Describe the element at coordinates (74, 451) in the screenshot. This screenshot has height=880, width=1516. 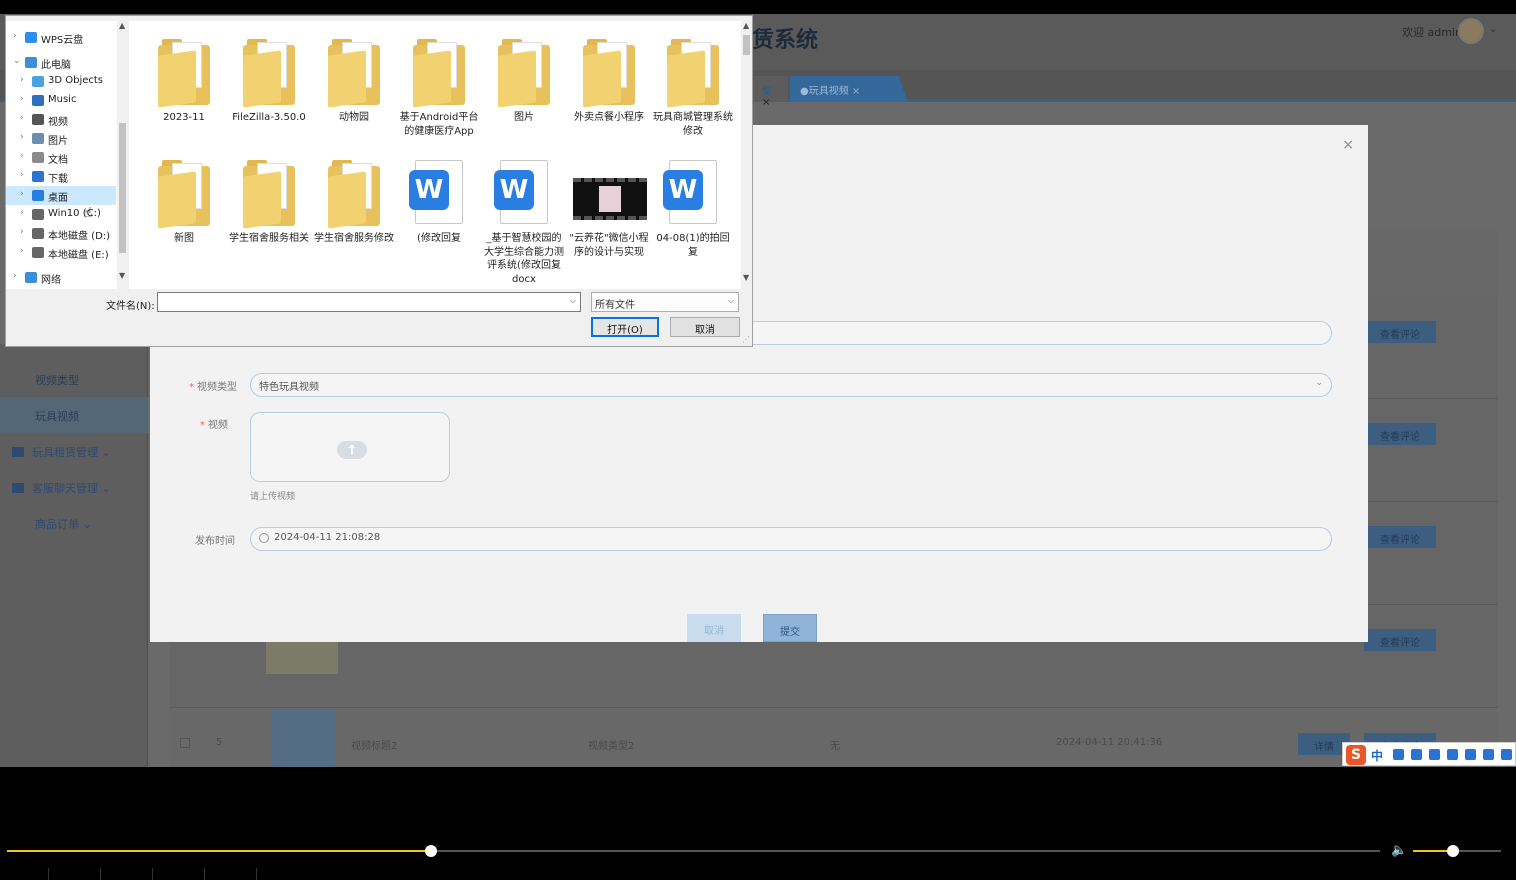
I see `sidebar-item-toy-rental: 玩具租赁管理 ⌄` at that location.